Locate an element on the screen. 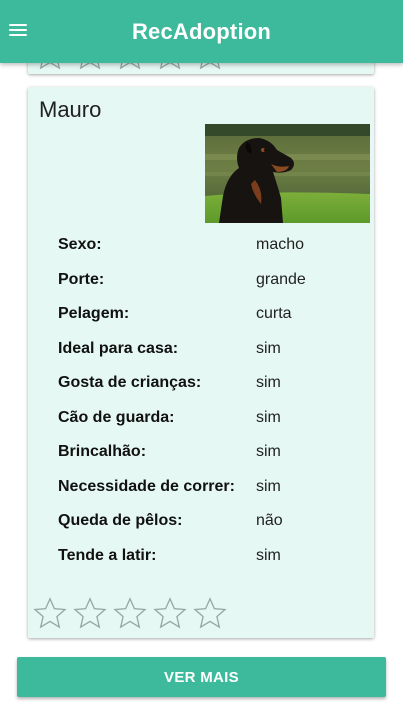  attribute-row: Cão de guarda: sim is located at coordinates (208, 426).